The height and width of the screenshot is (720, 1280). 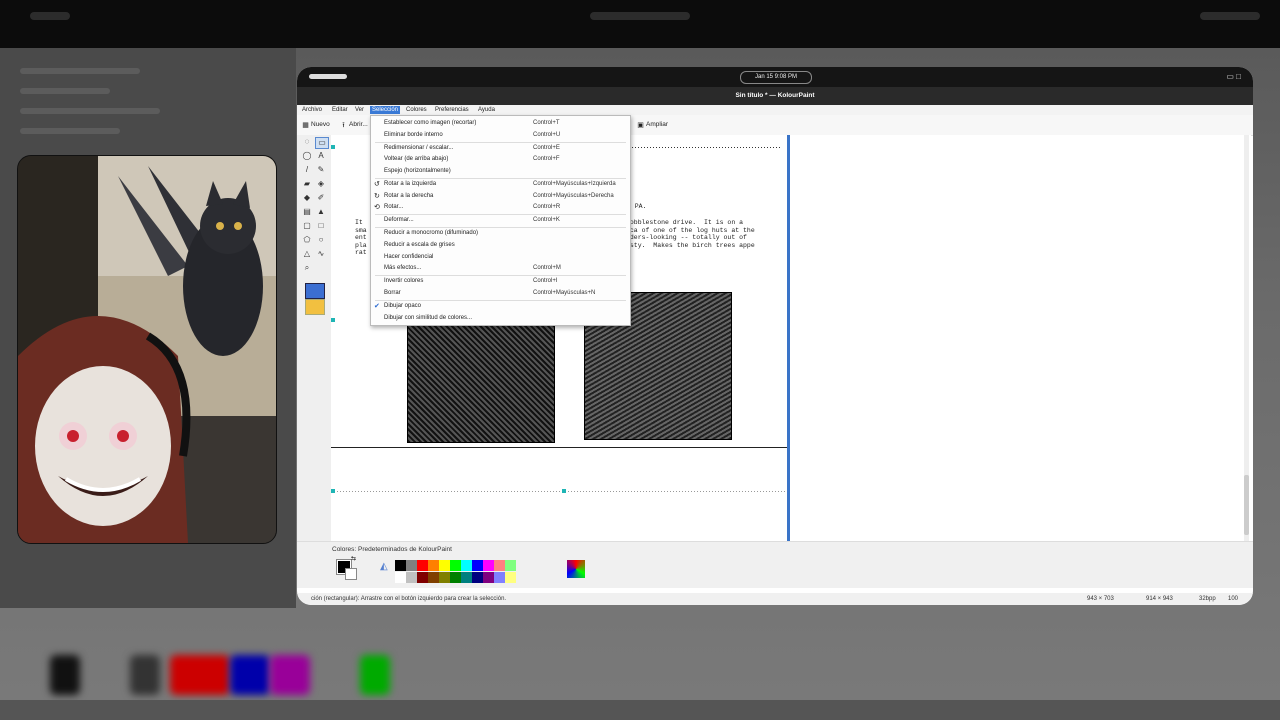 I want to click on opaque-mode-icon, so click(x=315, y=291).